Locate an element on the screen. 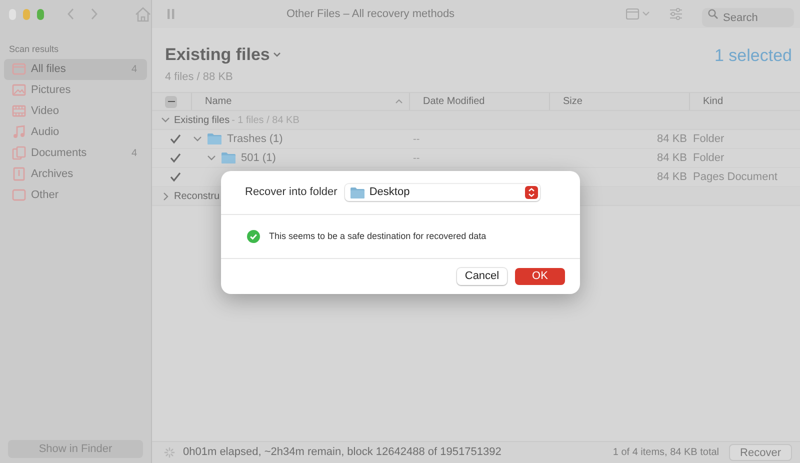 This screenshot has height=463, width=800. folder-dropdown: Desktop is located at coordinates (442, 192).